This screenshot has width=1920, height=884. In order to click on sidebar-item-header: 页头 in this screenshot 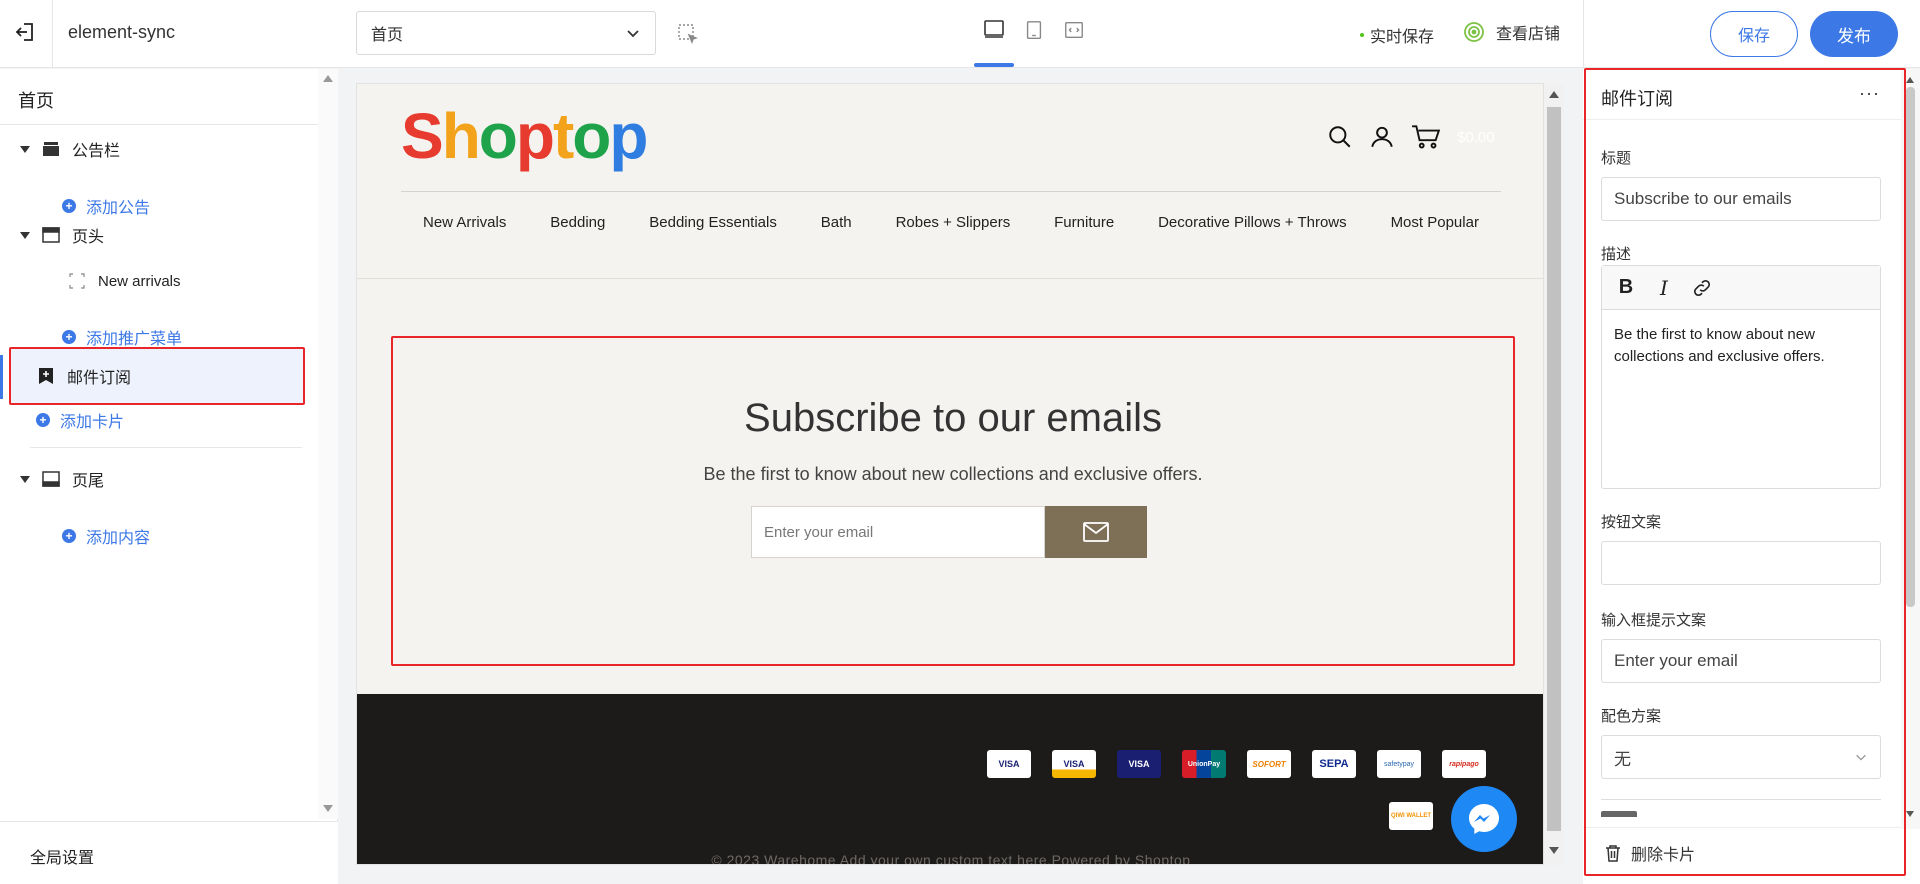, I will do `click(159, 235)`.